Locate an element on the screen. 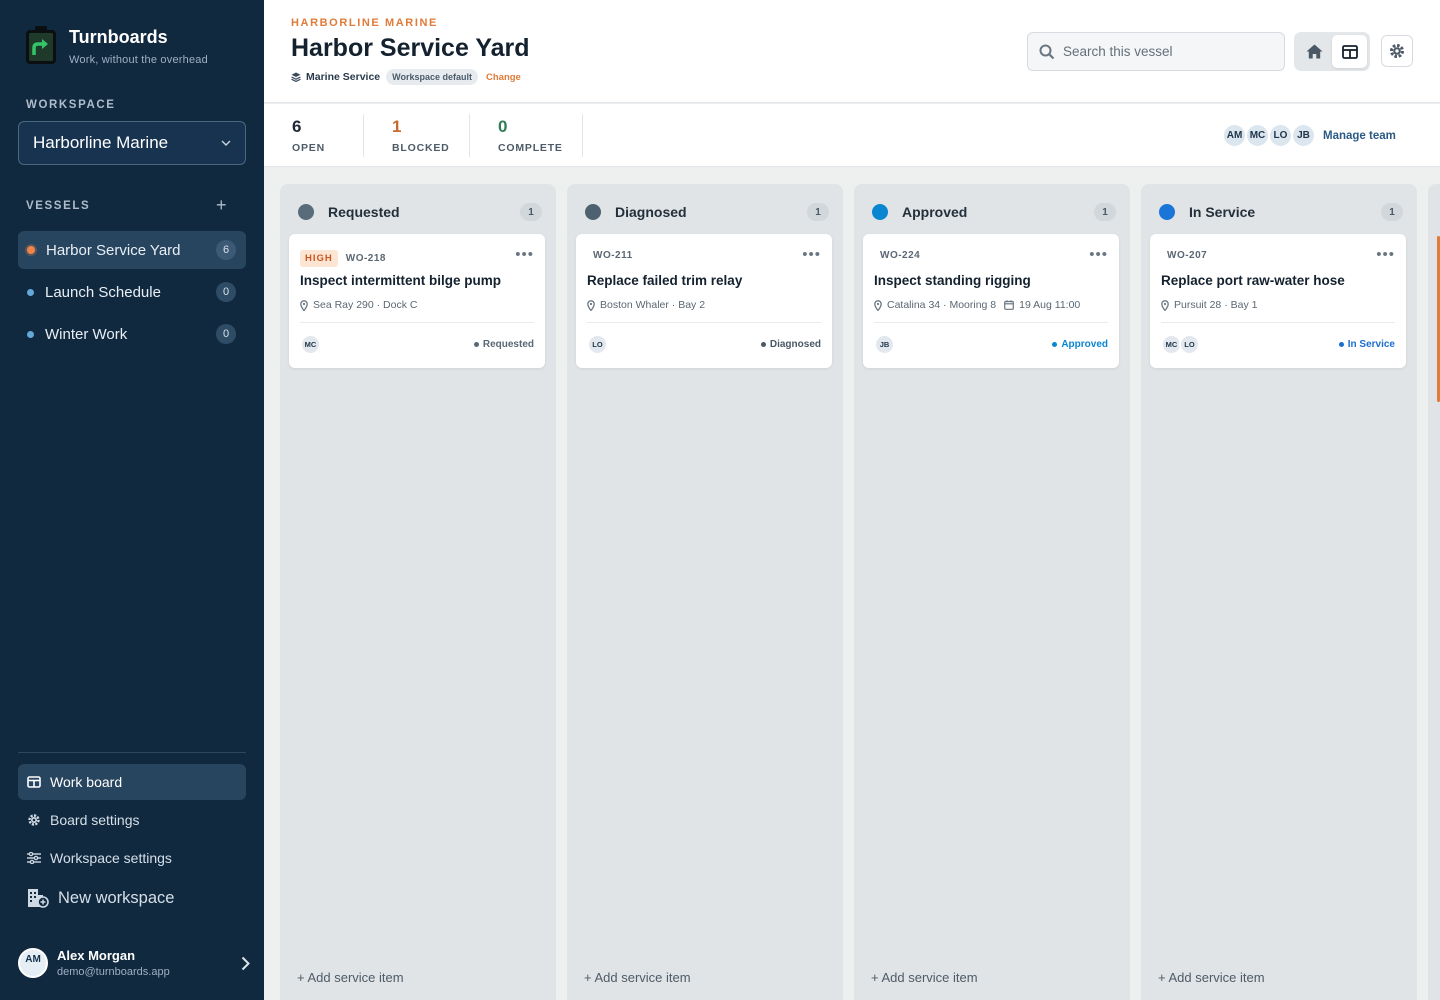 Image resolution: width=1440 pixels, height=1000 pixels. stat-value: 6 is located at coordinates (297, 126).